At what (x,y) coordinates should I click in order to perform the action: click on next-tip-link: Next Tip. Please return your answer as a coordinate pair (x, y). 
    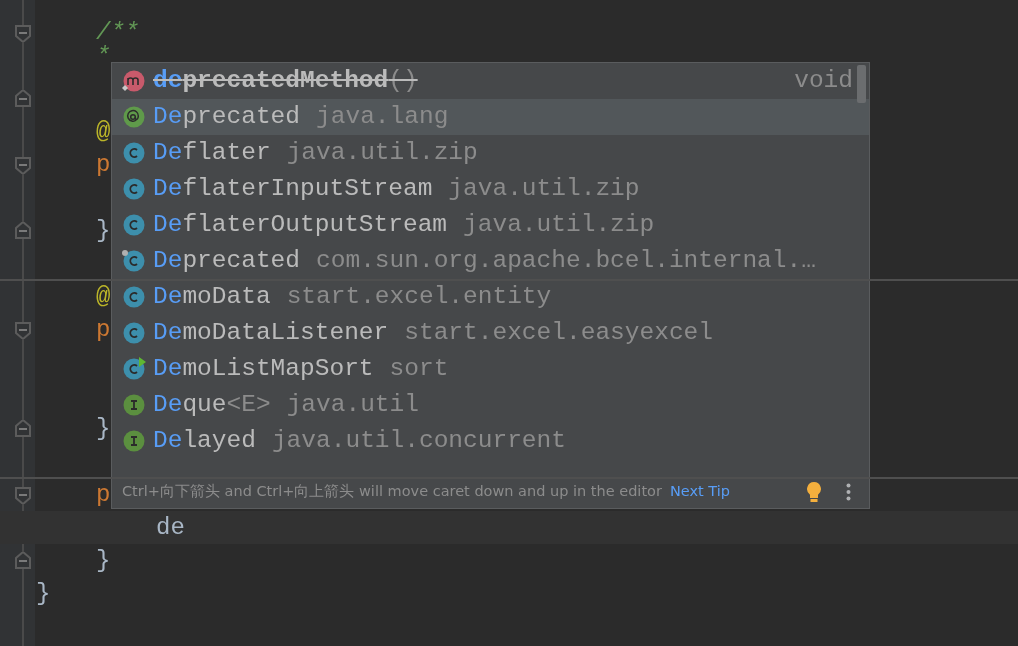
    Looking at the image, I should click on (699, 491).